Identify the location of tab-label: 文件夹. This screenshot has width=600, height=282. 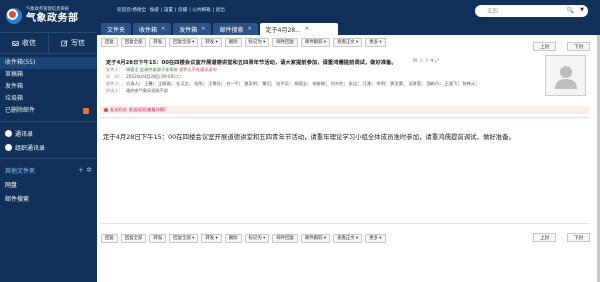
(116, 30).